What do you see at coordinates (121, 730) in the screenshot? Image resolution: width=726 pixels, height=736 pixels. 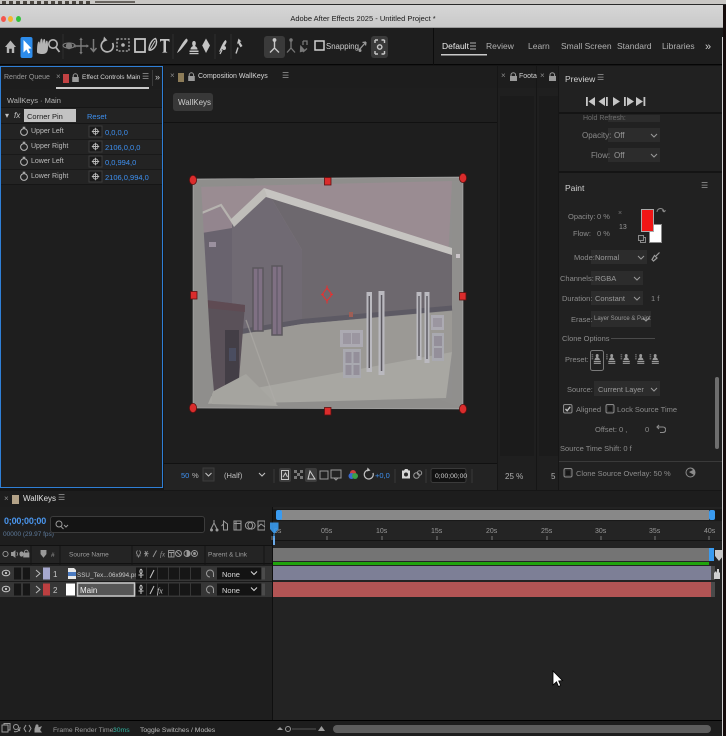 I see `svg-text: 30ms` at bounding box center [121, 730].